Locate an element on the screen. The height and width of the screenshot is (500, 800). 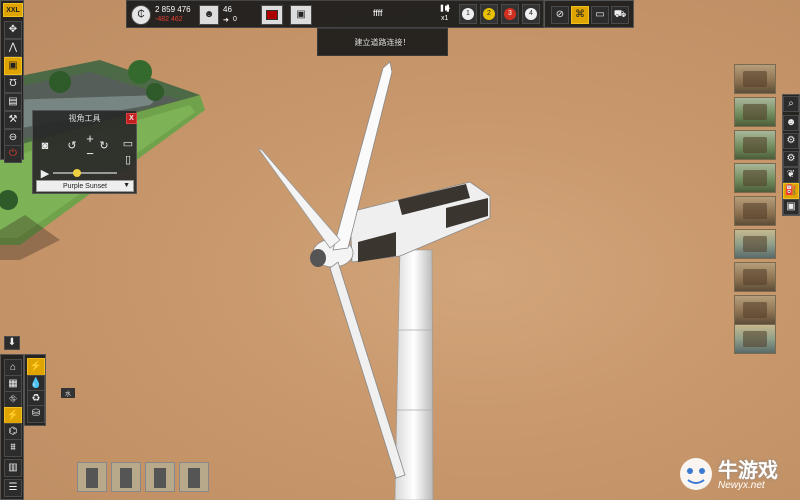
close-button: X is located at coordinates (131, 118).